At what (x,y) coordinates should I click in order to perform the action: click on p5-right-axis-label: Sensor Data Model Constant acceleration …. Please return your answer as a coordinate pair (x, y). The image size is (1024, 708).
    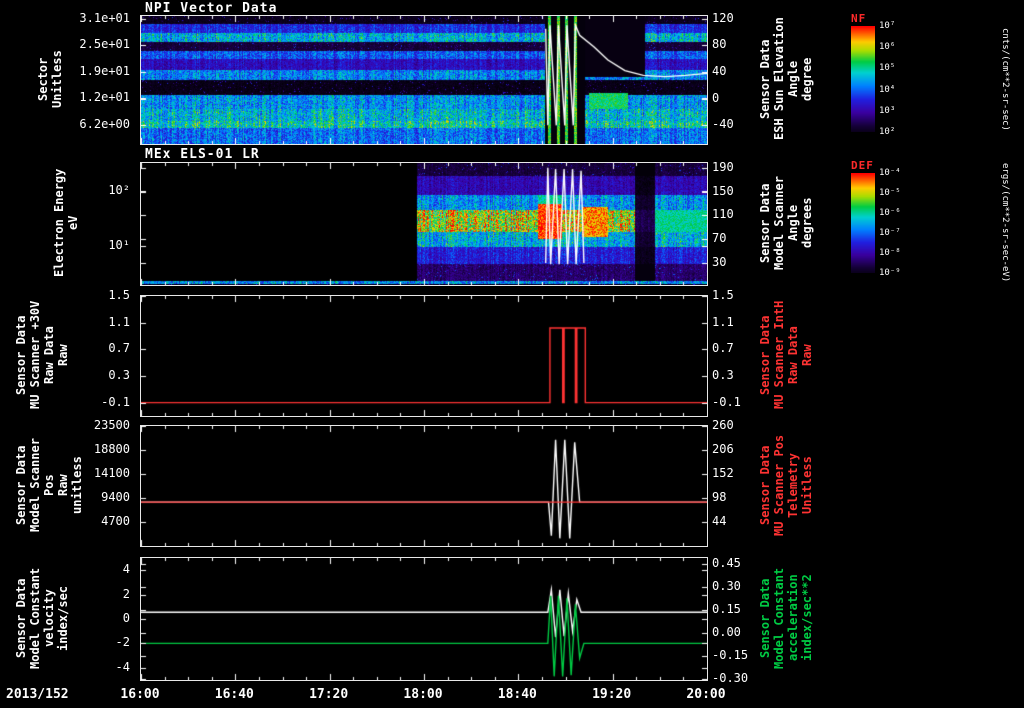
    Looking at the image, I should click on (786, 618).